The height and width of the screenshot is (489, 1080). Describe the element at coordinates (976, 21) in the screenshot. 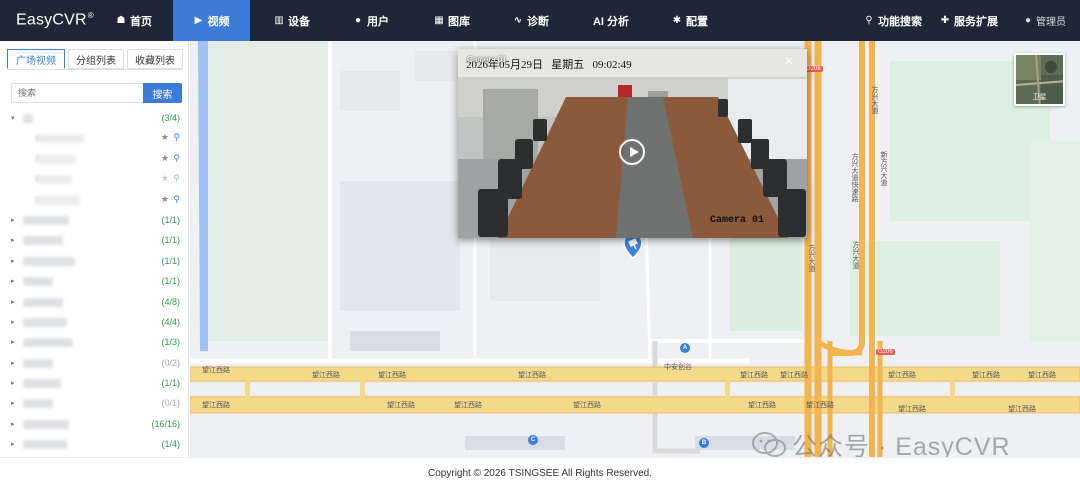

I see `service-extension-label: 服务扩展` at that location.